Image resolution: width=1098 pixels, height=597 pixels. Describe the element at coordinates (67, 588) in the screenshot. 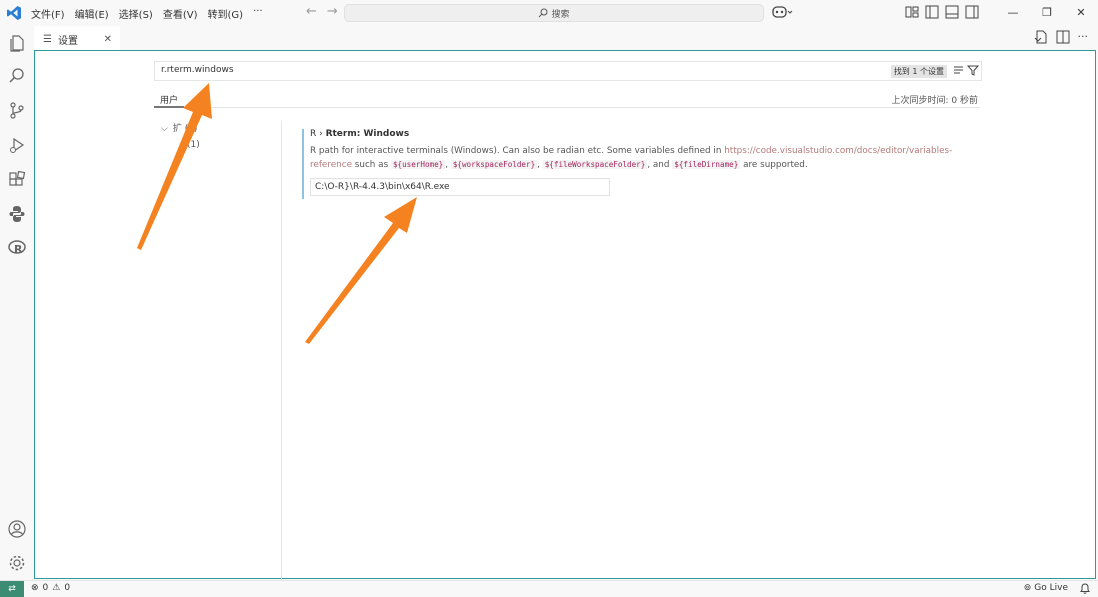

I see `warning-count: 0` at that location.